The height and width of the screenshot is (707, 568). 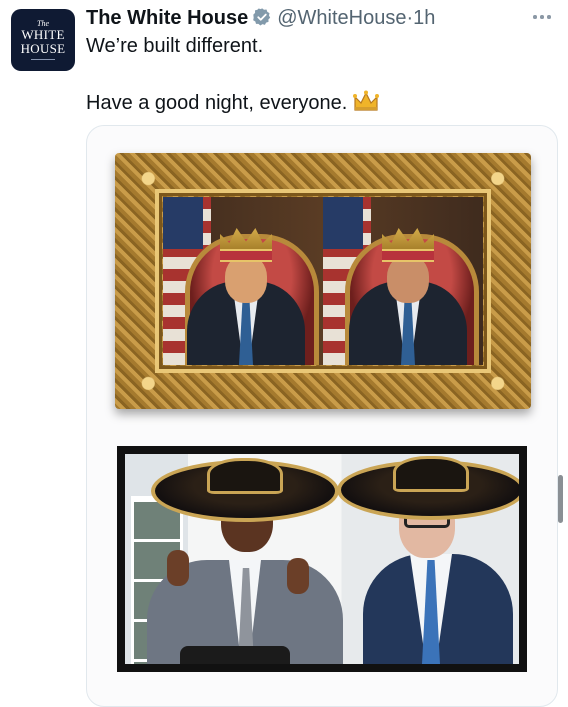 I want to click on tweet-text-line-2: Have a good night, everyone., so click(x=233, y=104).